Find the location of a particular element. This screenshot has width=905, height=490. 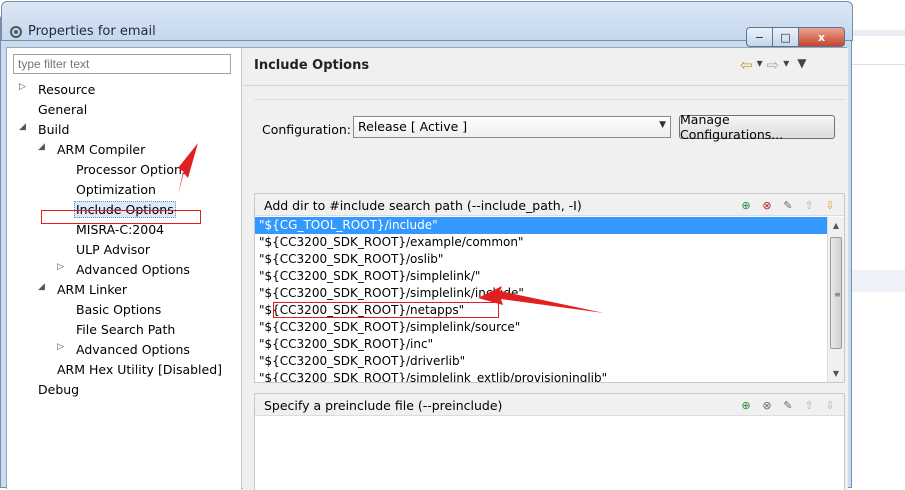

tree-item-label: Debug is located at coordinates (59, 389).